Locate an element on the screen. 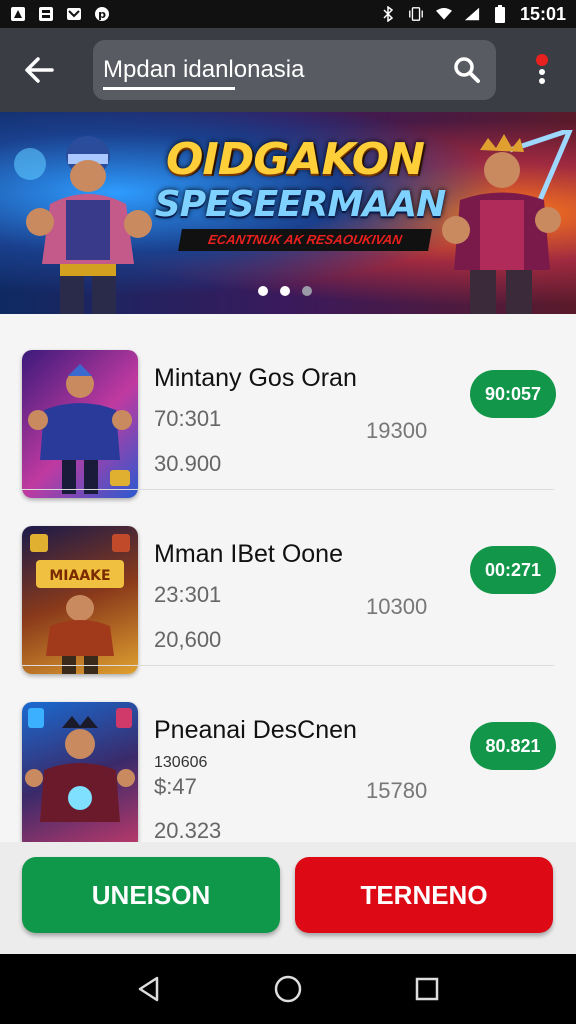 This screenshot has height=1024, width=576. svg-text: p is located at coordinates (102, 14).